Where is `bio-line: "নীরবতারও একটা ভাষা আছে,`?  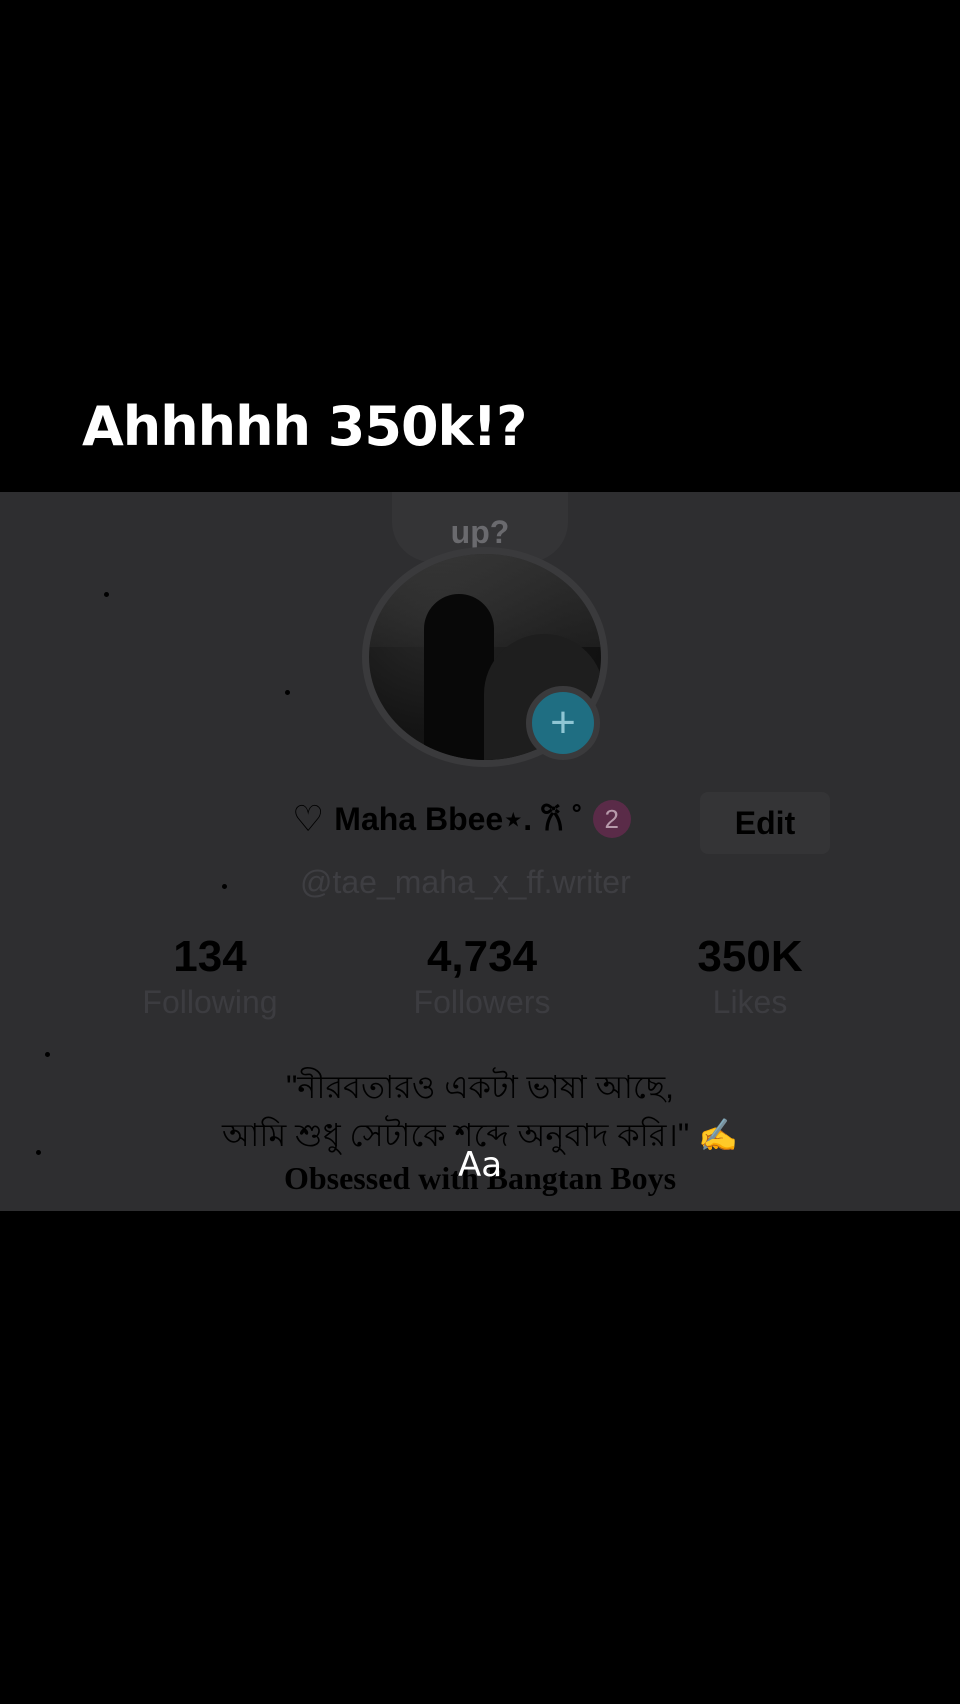
bio-line: "নীরবতারও একটা ভাষা আছে, is located at coordinates (480, 1087).